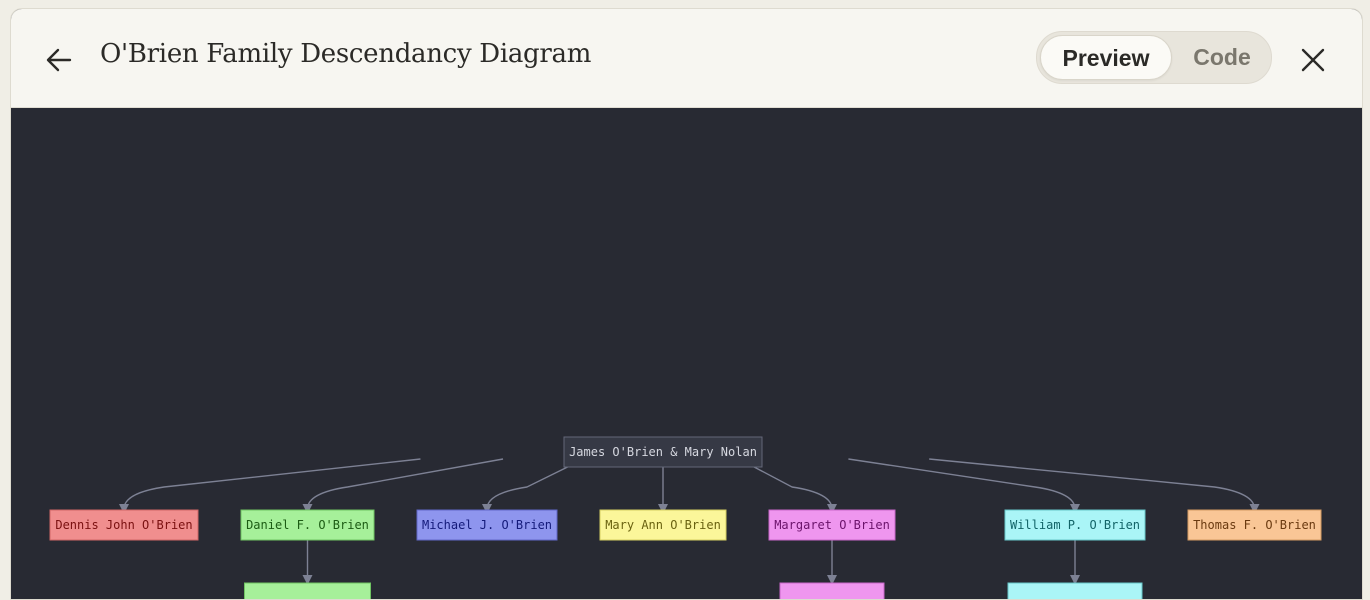 This screenshot has height=600, width=1370. I want to click on root-node: James O'Brien & Mary Nolan, so click(663, 452).